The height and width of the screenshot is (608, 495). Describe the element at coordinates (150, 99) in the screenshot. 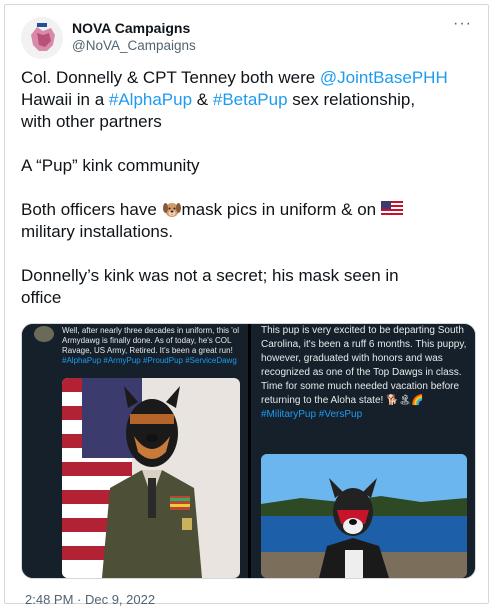

I see `hashtag-alphapup: #AlphaPup` at that location.